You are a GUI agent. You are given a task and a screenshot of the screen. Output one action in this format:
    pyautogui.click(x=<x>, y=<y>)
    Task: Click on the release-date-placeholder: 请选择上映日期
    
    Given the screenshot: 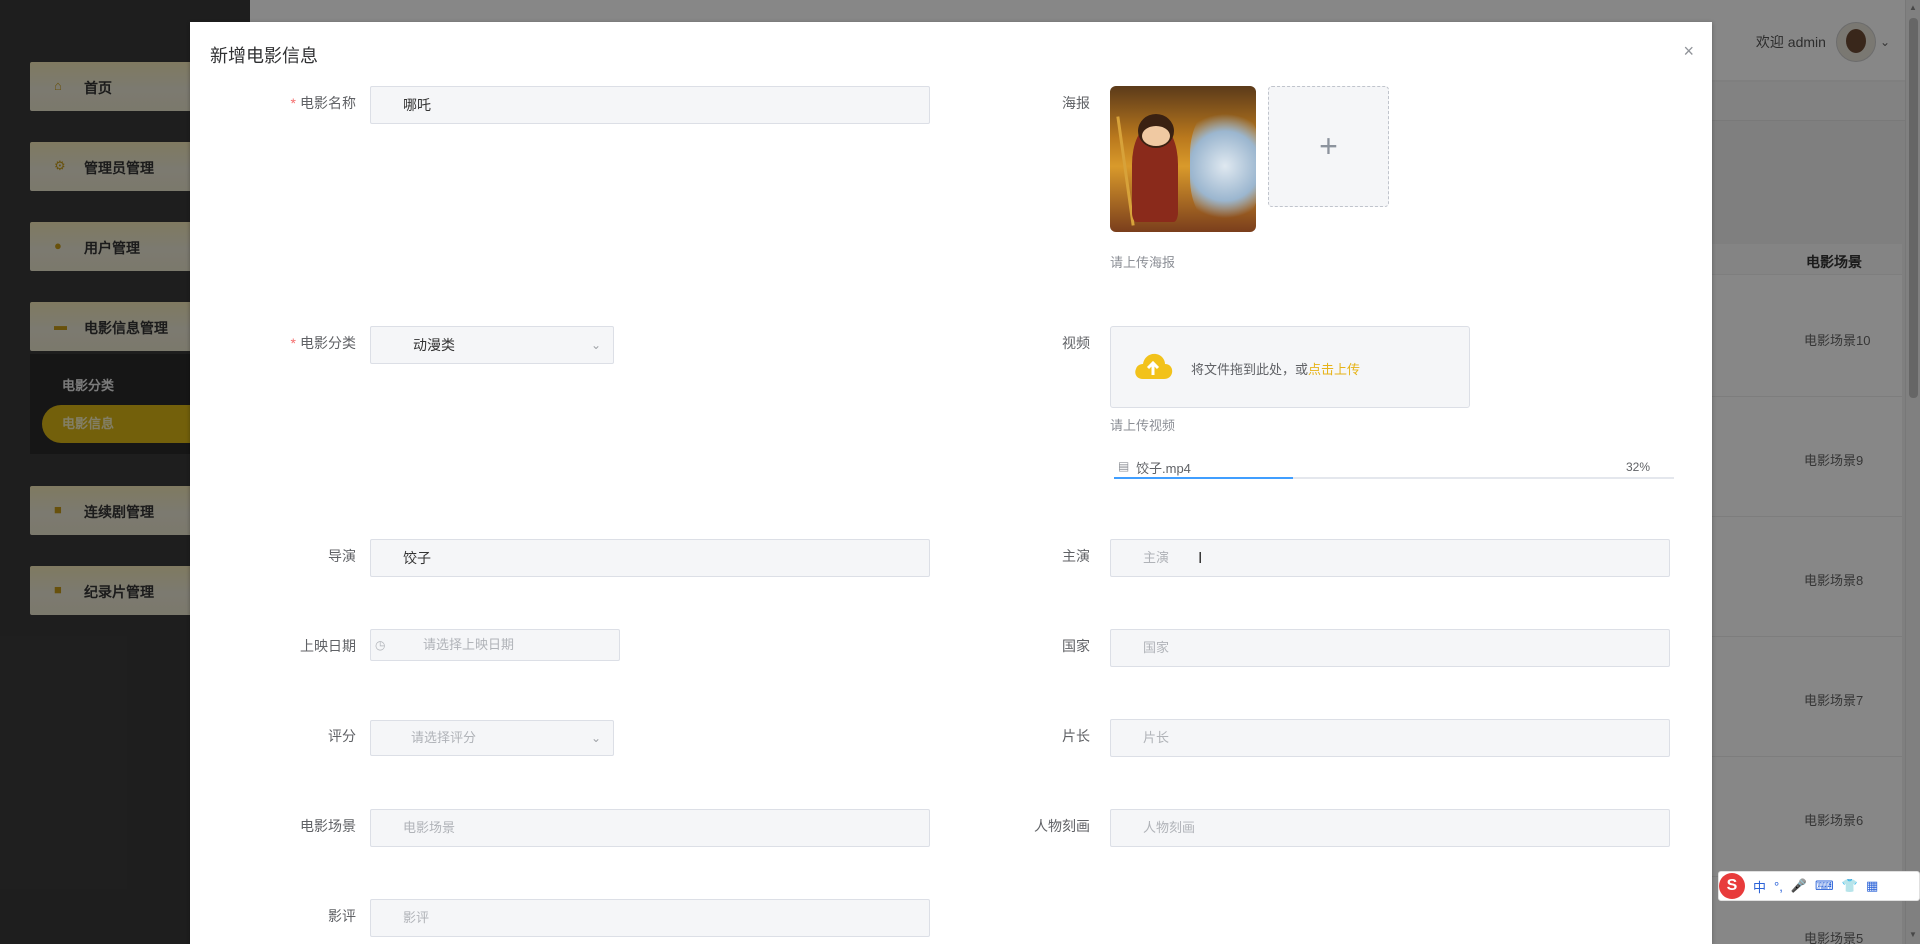 What is the action you would take?
    pyautogui.click(x=469, y=644)
    